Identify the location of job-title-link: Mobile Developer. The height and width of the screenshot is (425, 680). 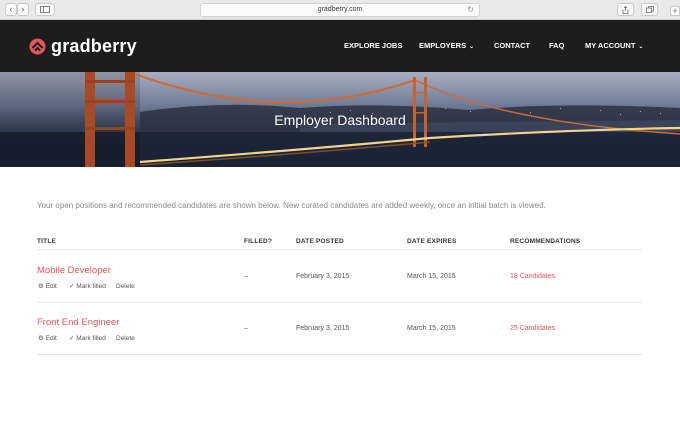
(74, 271).